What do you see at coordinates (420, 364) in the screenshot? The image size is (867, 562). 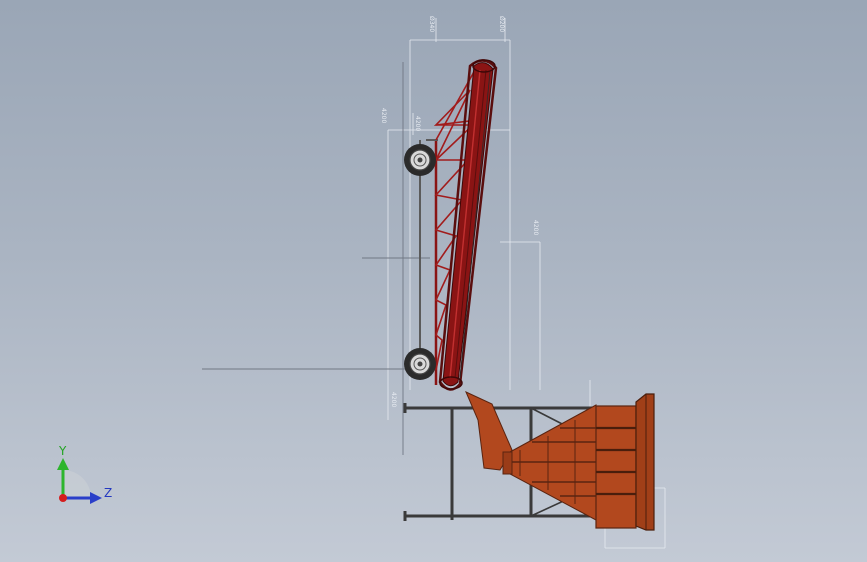 I see `wheel-lower` at bounding box center [420, 364].